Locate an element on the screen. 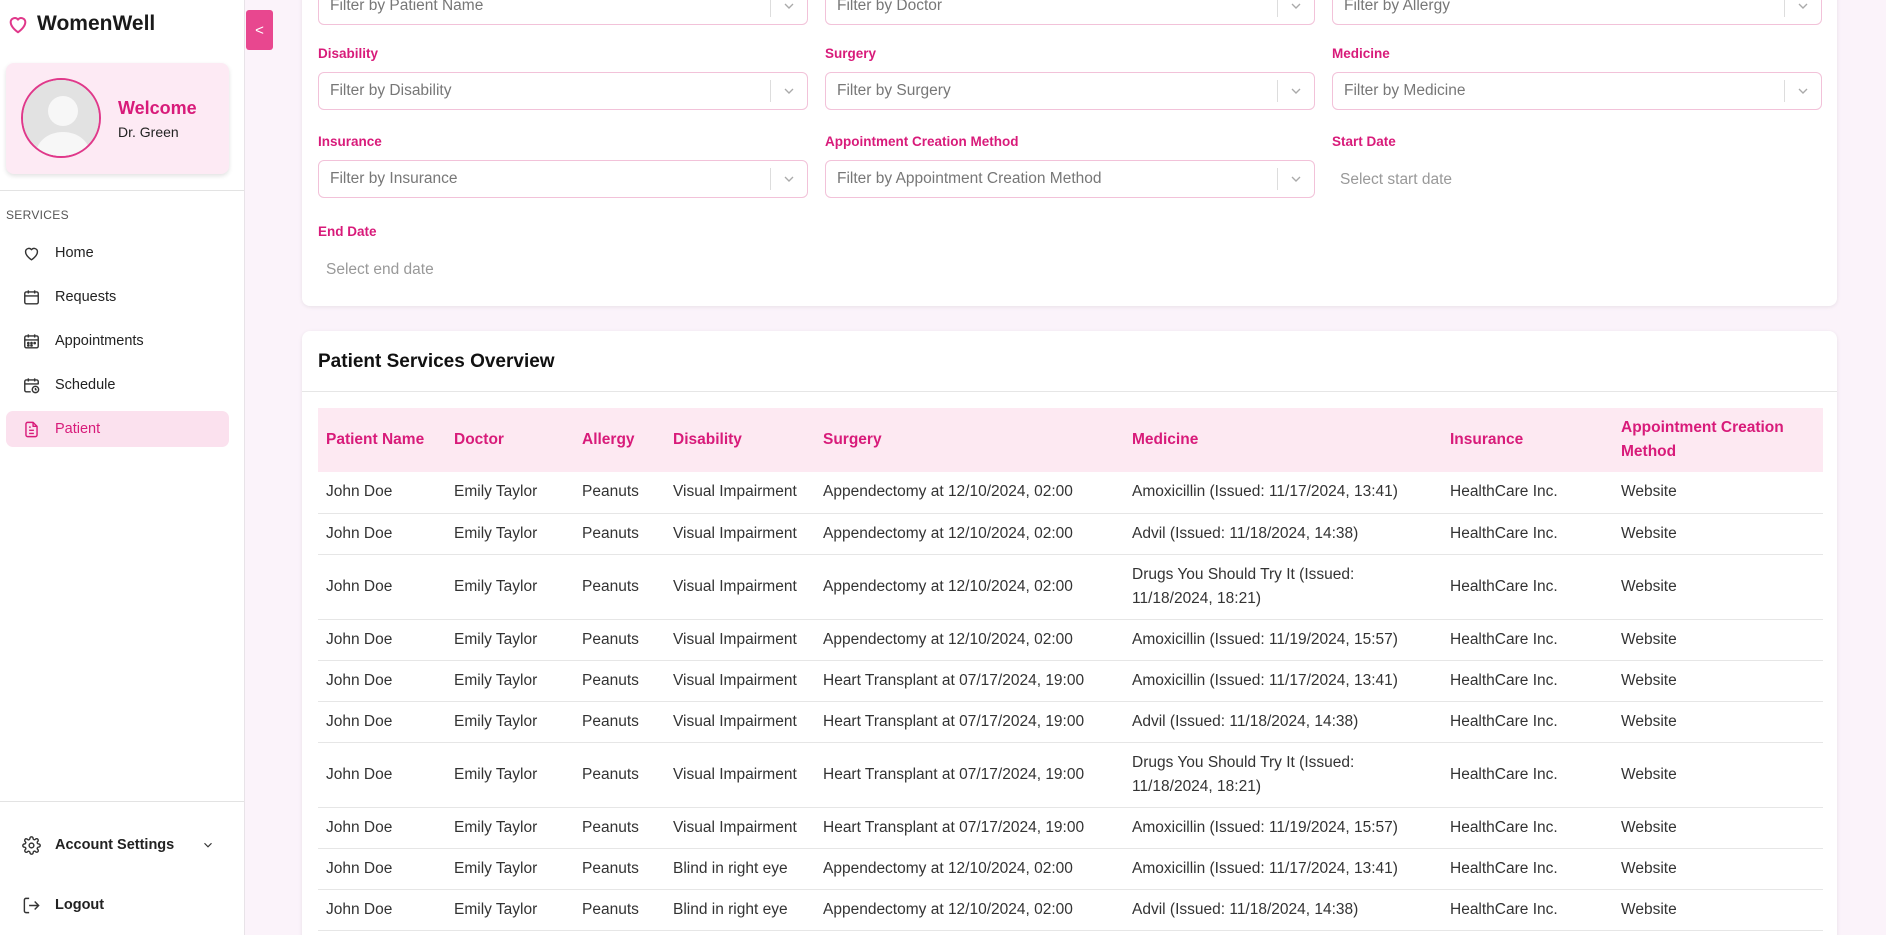 The height and width of the screenshot is (935, 1886). surgery-filter: Filter by Surgery is located at coordinates (1070, 91).